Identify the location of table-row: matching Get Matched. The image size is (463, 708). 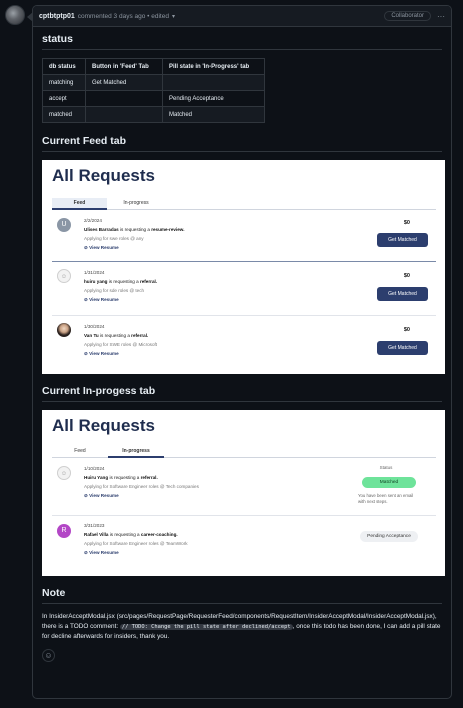
(153, 82).